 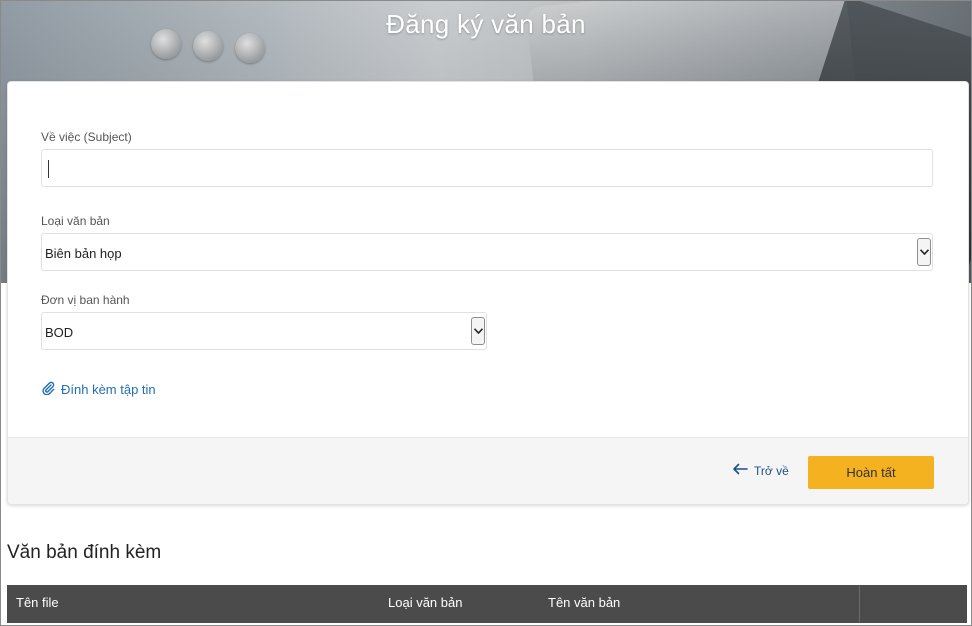 I want to click on text-caret, so click(x=48, y=169).